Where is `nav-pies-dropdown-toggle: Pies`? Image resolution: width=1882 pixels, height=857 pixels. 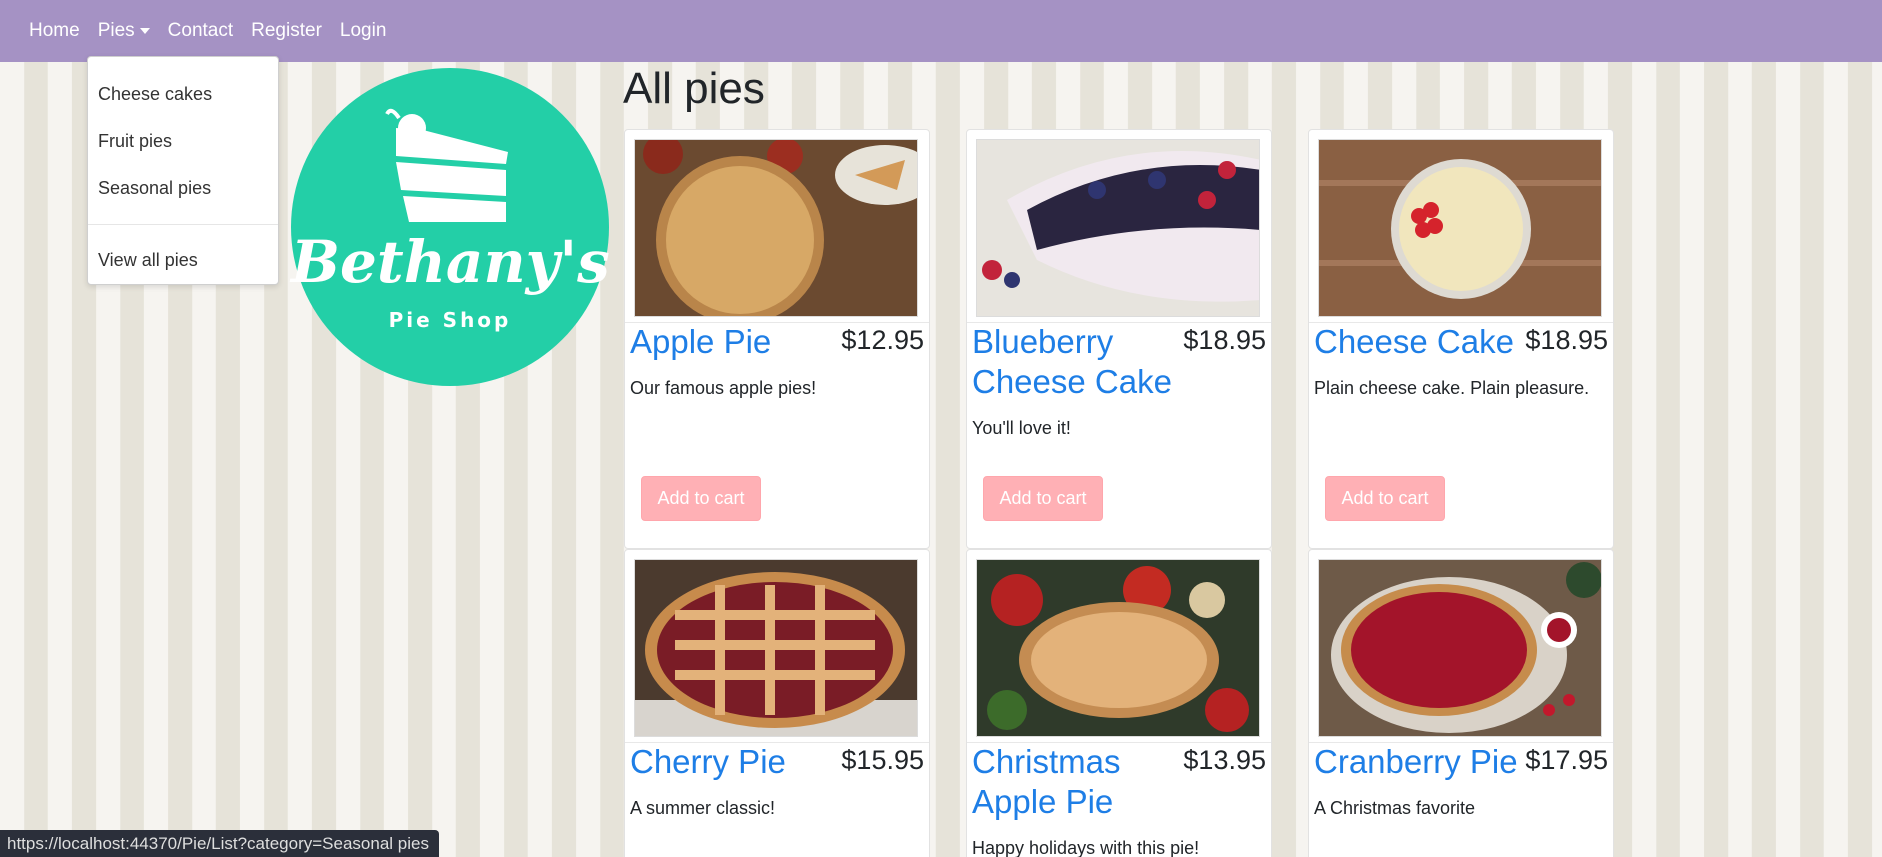 nav-pies-dropdown-toggle: Pies is located at coordinates (124, 31).